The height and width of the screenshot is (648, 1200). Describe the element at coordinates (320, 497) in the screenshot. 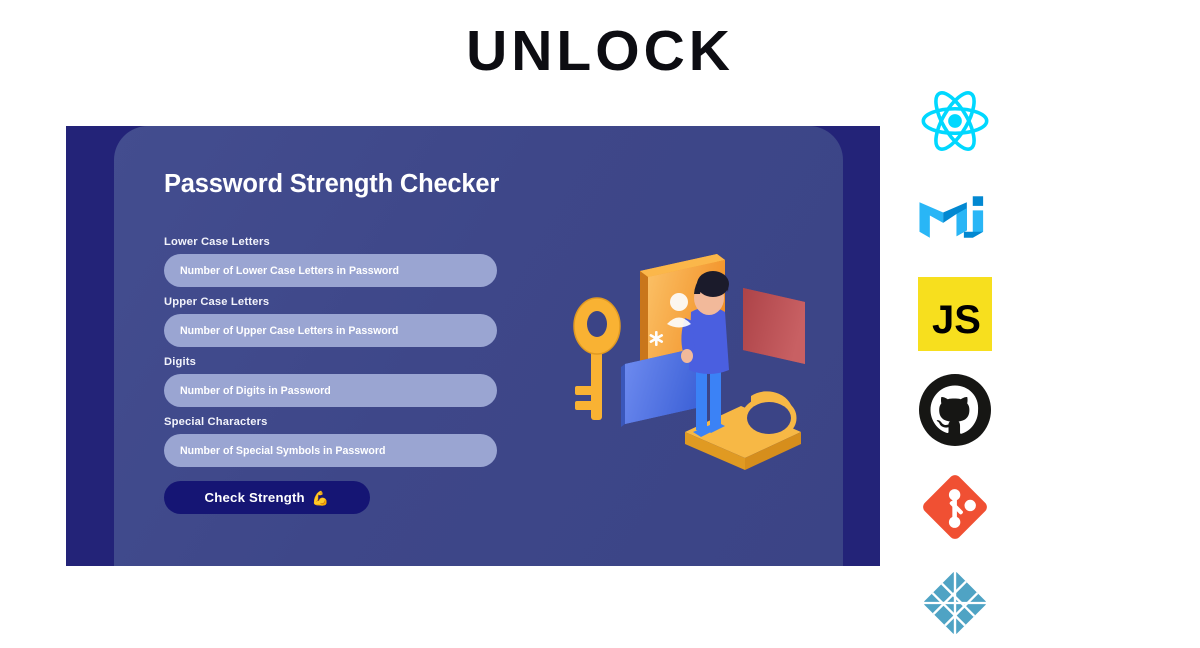

I see `flexed-biceps-icon: 💪` at that location.